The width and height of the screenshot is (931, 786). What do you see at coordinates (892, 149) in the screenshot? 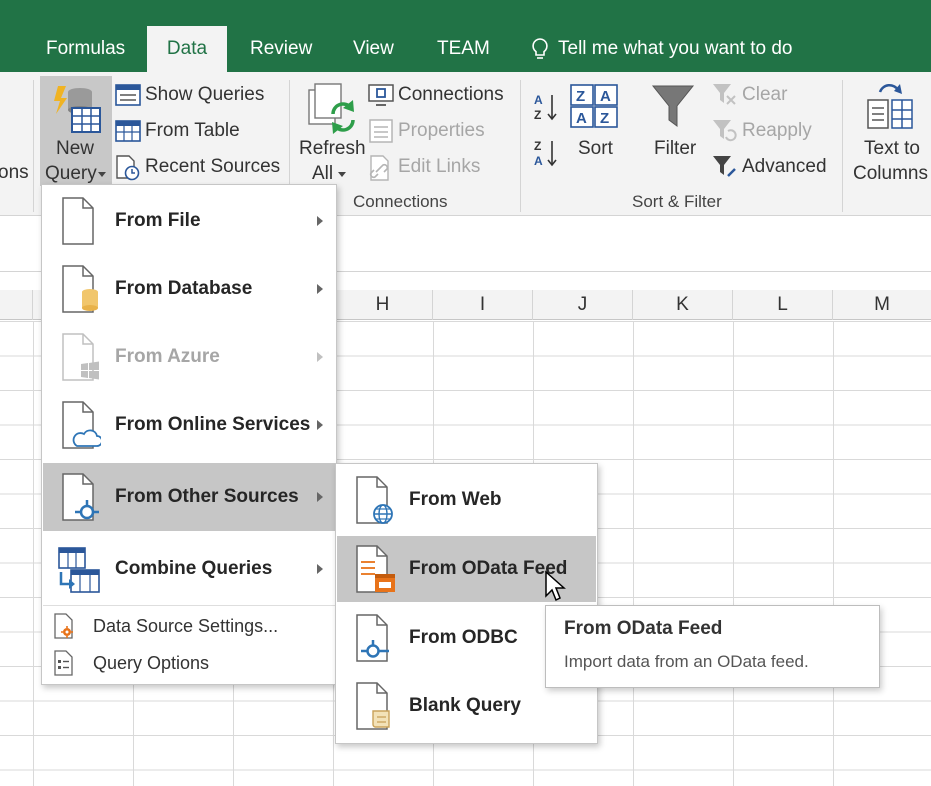
I see `text-to-columns-label-line1: Text to` at bounding box center [892, 149].